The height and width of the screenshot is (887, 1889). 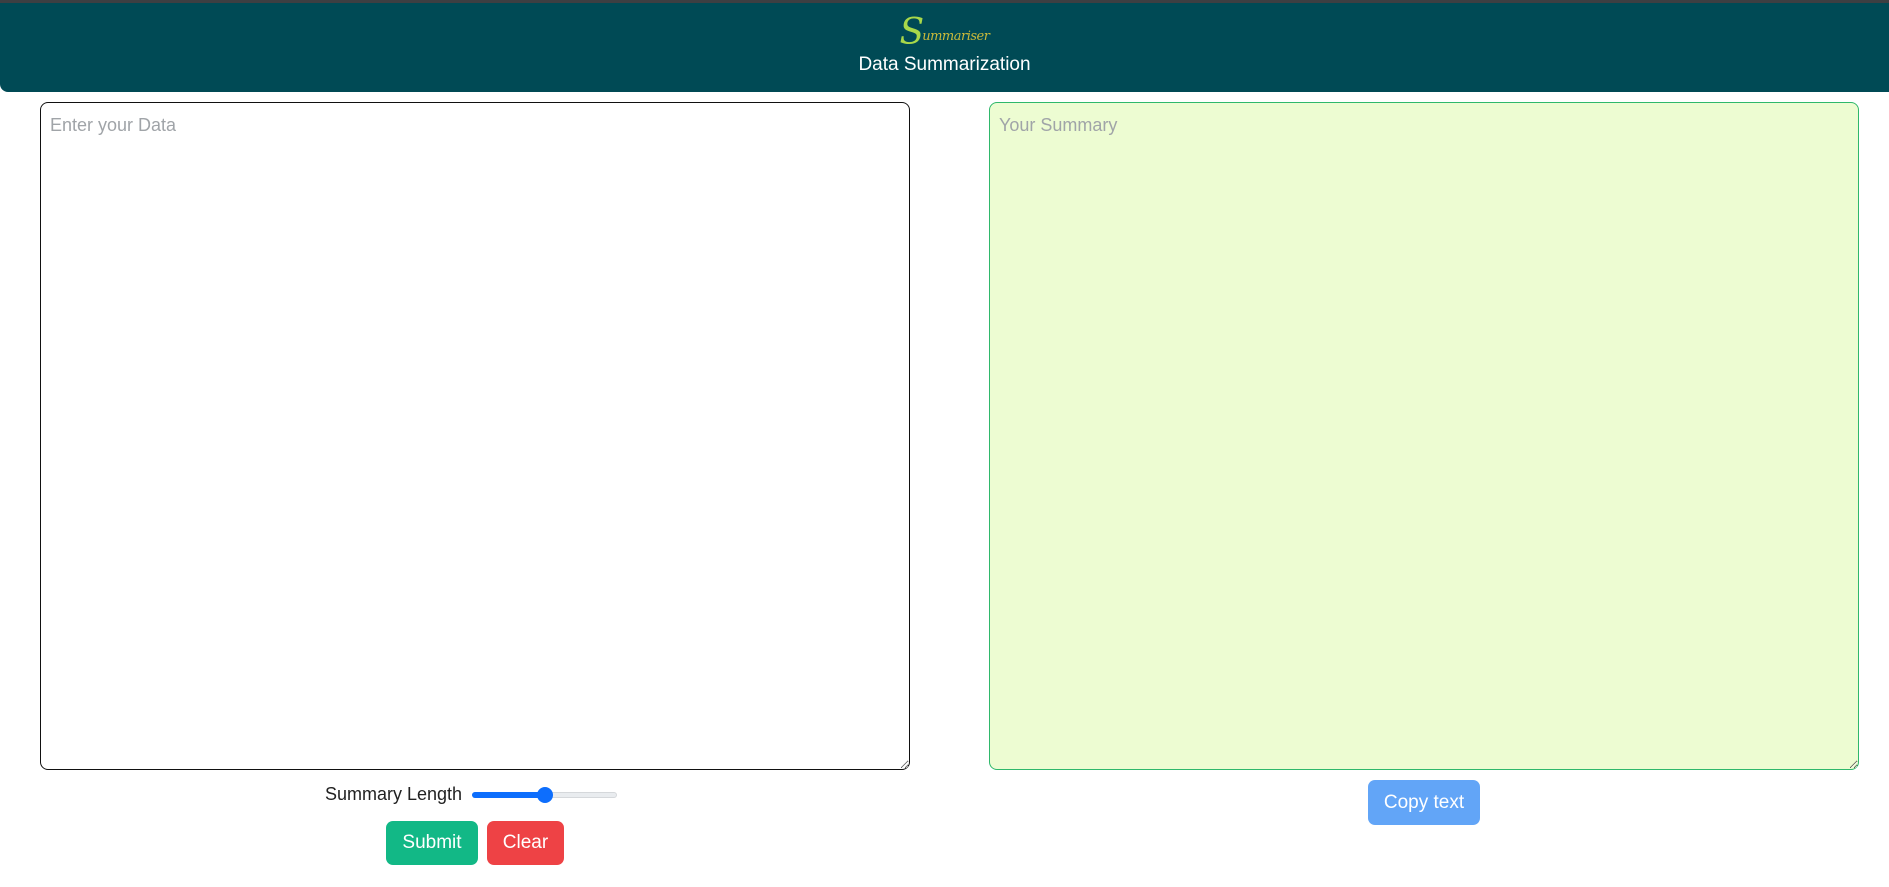 I want to click on app-header: S ummariser Data Summarization, so click(x=944, y=47).